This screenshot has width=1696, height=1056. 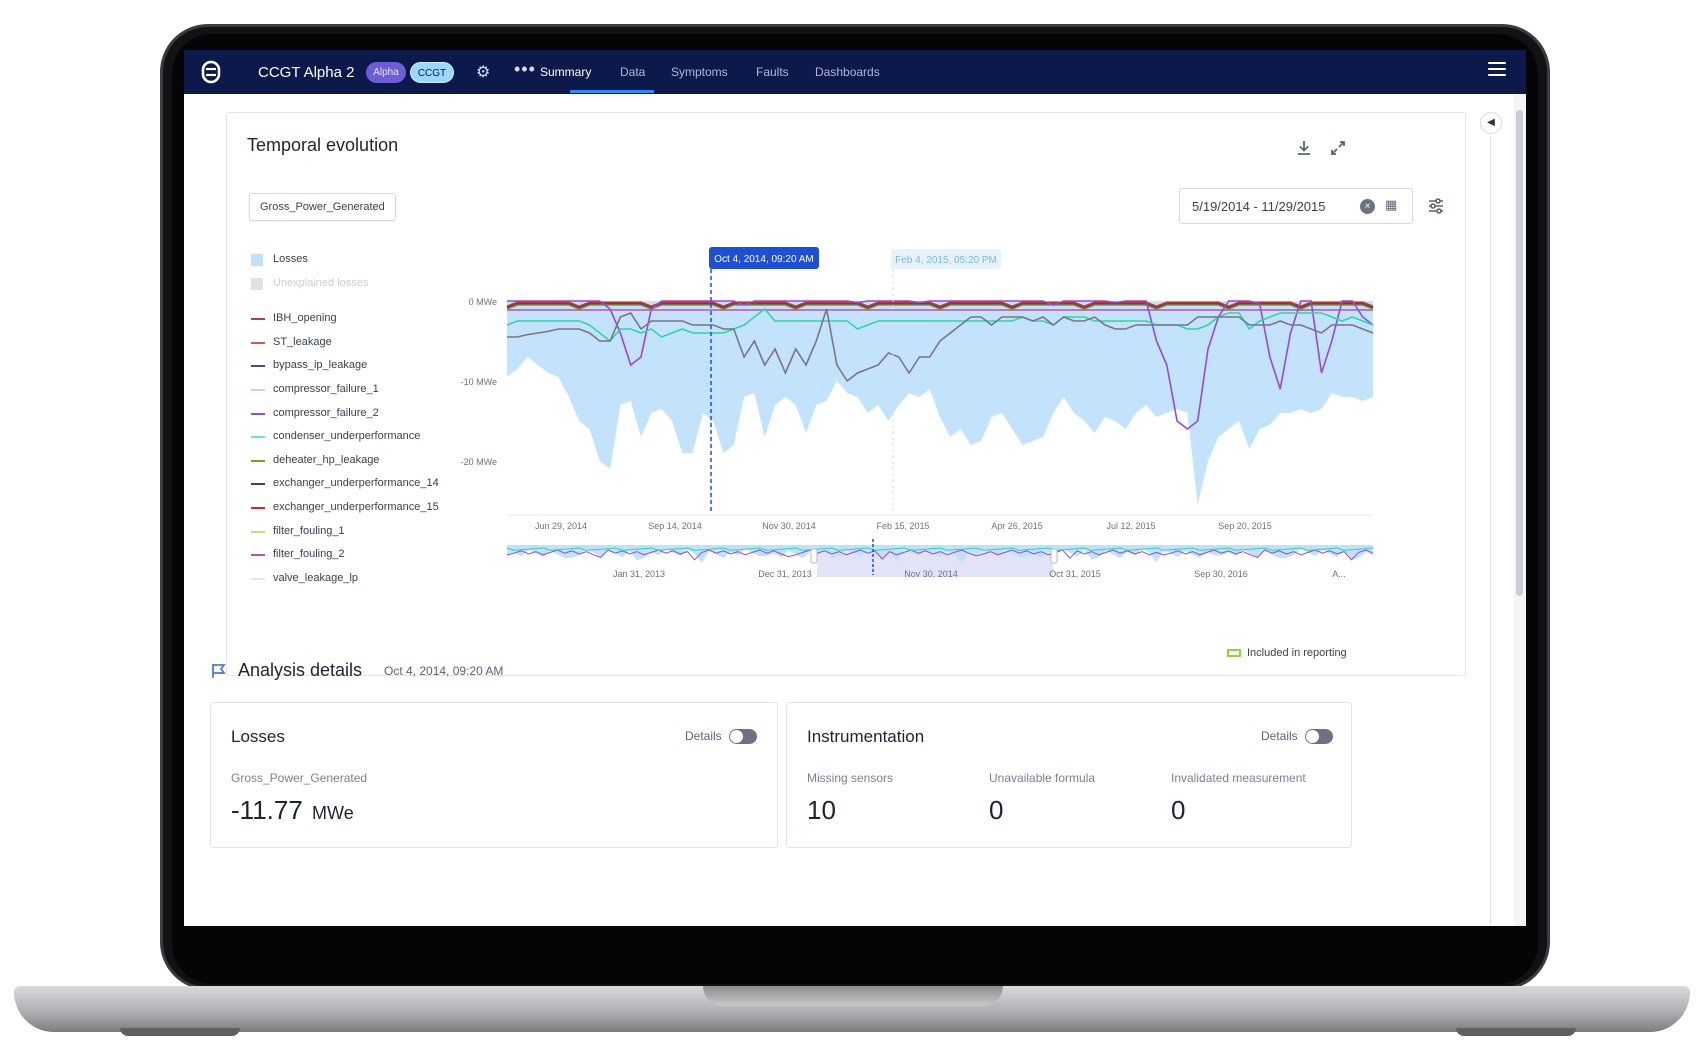 What do you see at coordinates (565, 72) in the screenshot?
I see `tab-summary: Summary` at bounding box center [565, 72].